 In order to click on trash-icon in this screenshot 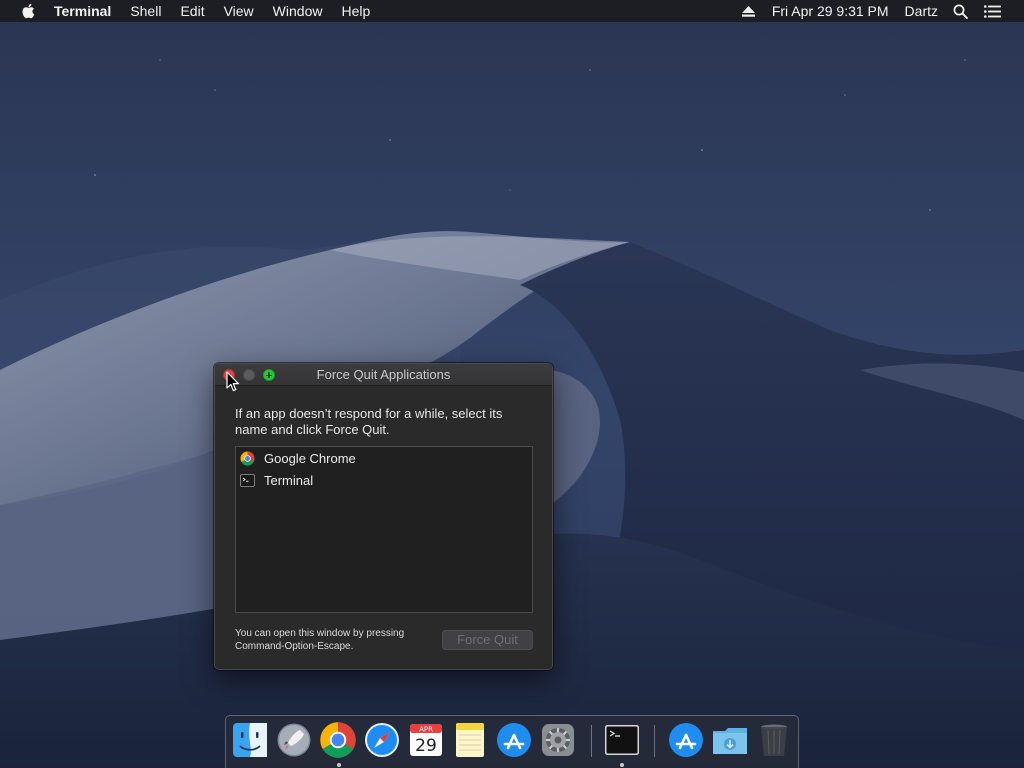, I will do `click(774, 740)`.